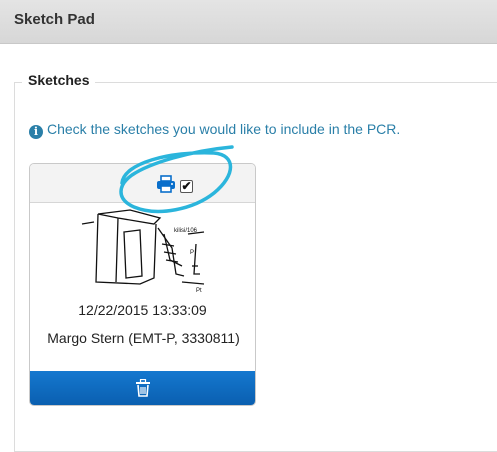 Image resolution: width=497 pixels, height=452 pixels. I want to click on sketch-author: Margo Stern (EMT-P, 3330811), so click(143, 338).